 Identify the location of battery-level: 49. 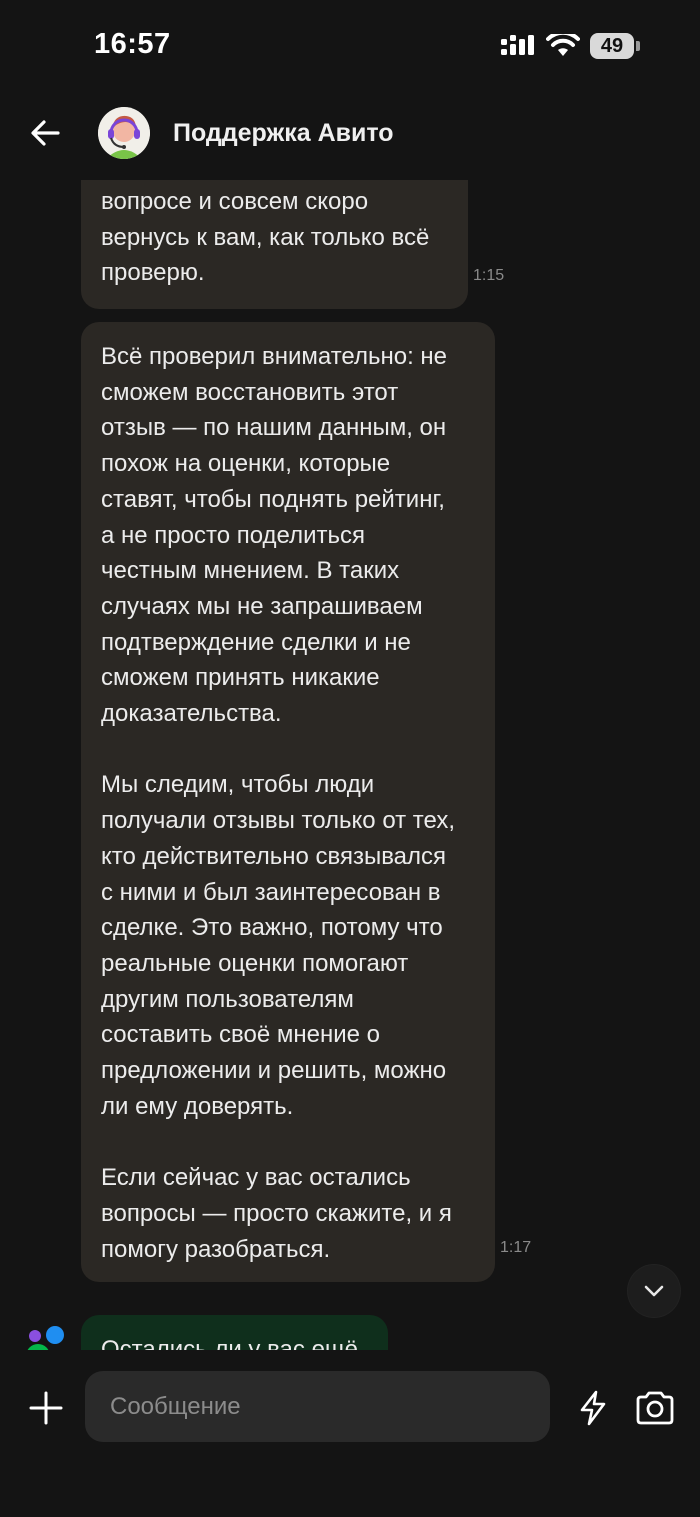
(612, 46).